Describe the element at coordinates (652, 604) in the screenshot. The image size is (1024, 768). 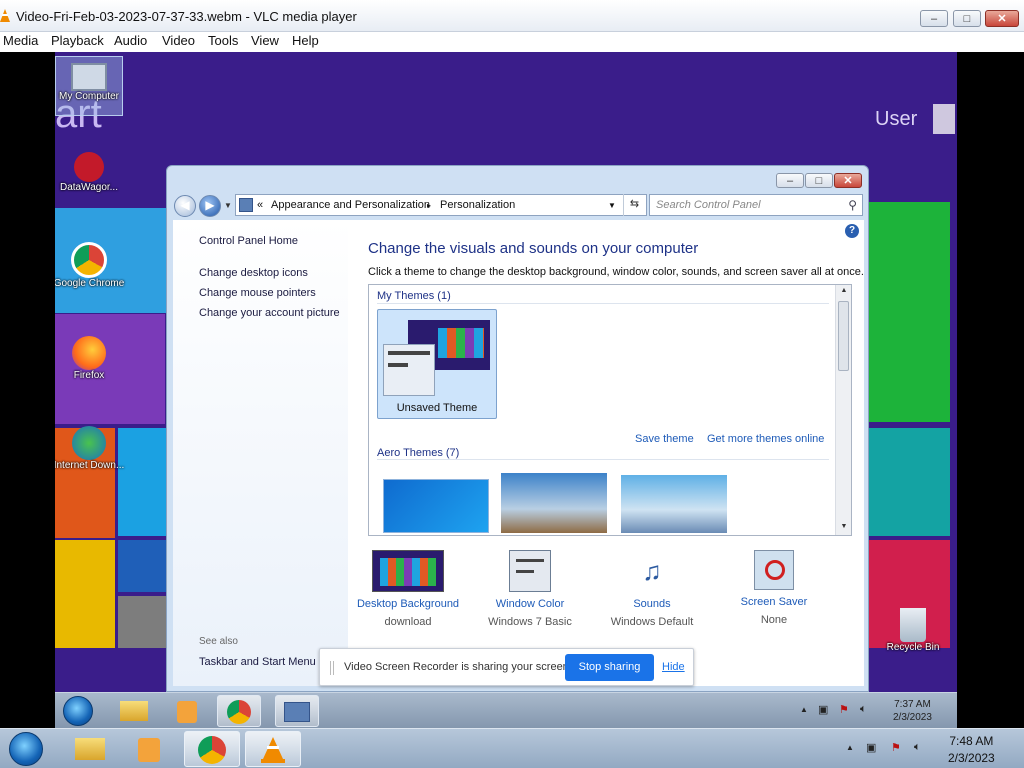
I see `sounds-label: Sounds` at that location.